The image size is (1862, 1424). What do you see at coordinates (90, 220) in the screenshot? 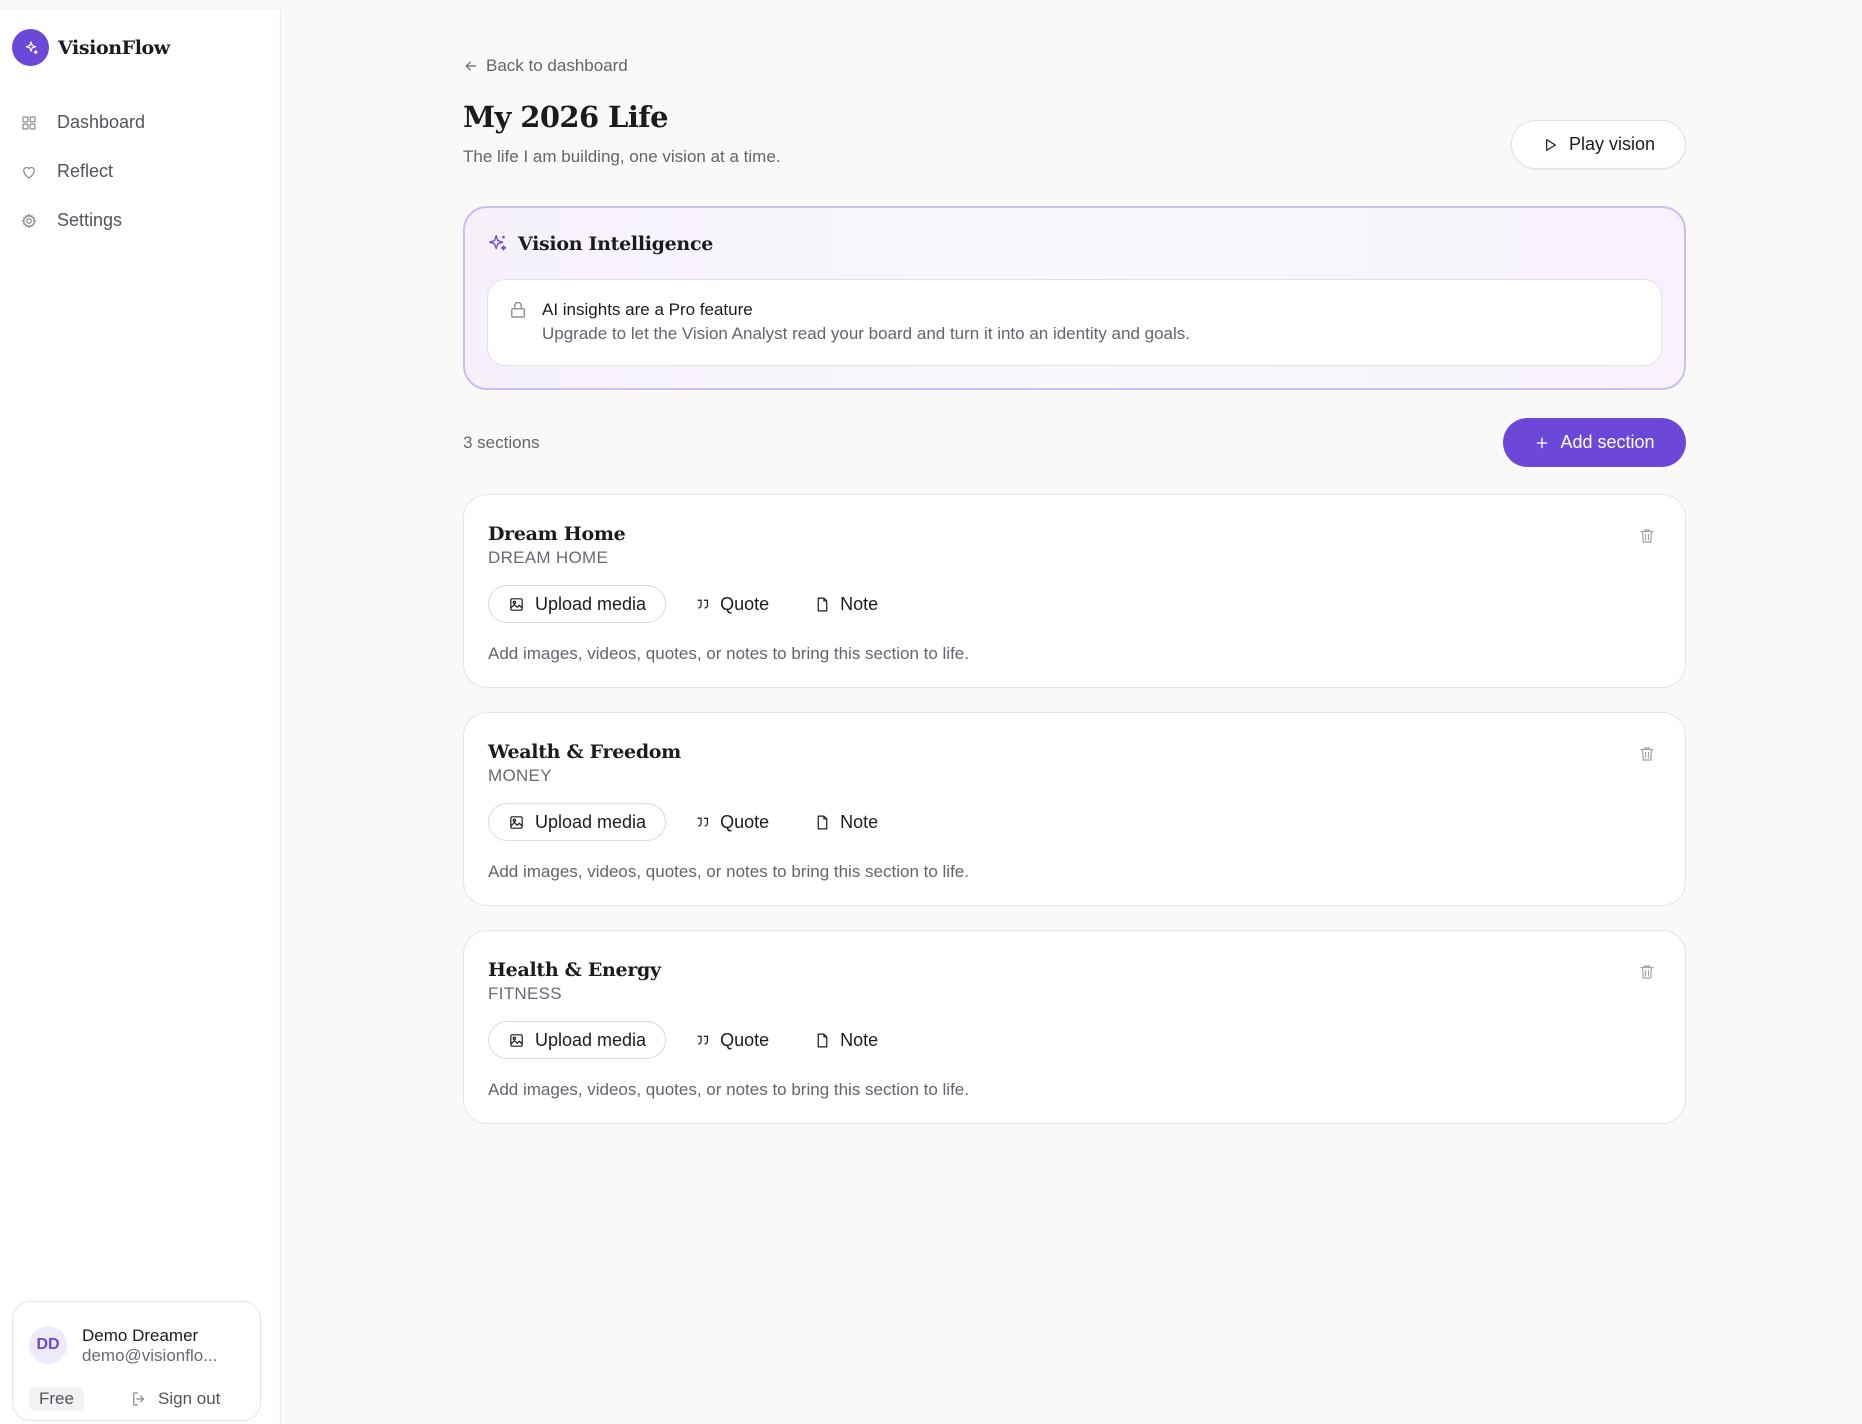
I see `sidebar-item-label: Settings` at bounding box center [90, 220].